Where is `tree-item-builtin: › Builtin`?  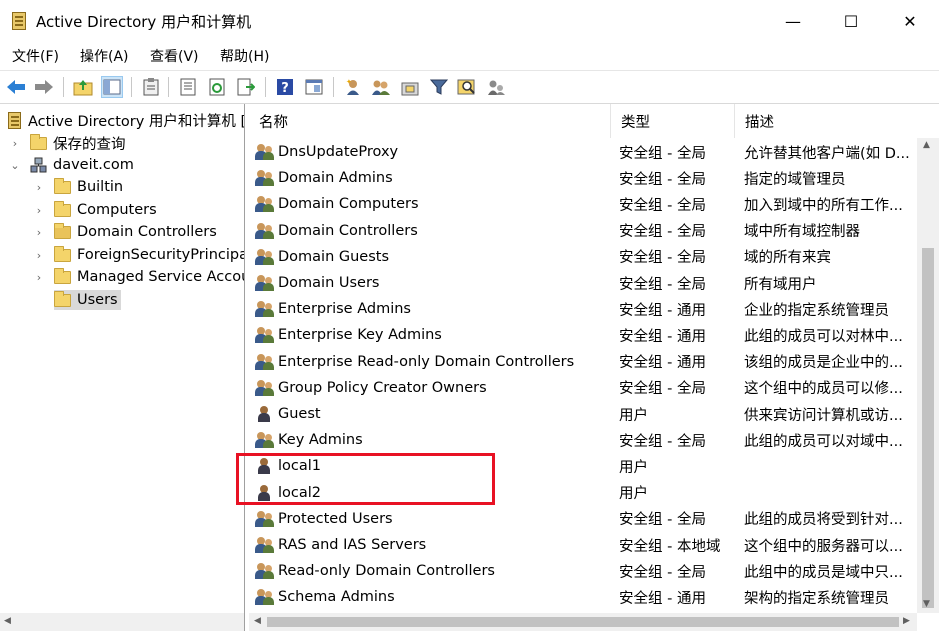
tree-item-builtin: › Builtin is located at coordinates (78, 187).